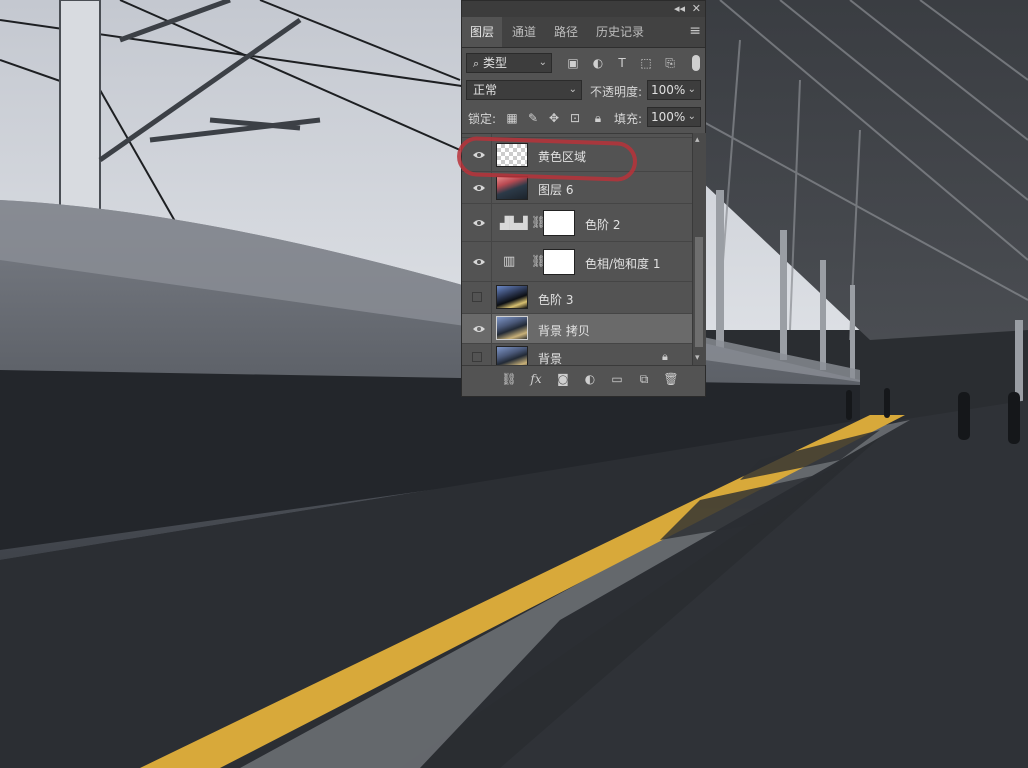  Describe the element at coordinates (620, 32) in the screenshot. I see `tab-history: 历史记录` at that location.